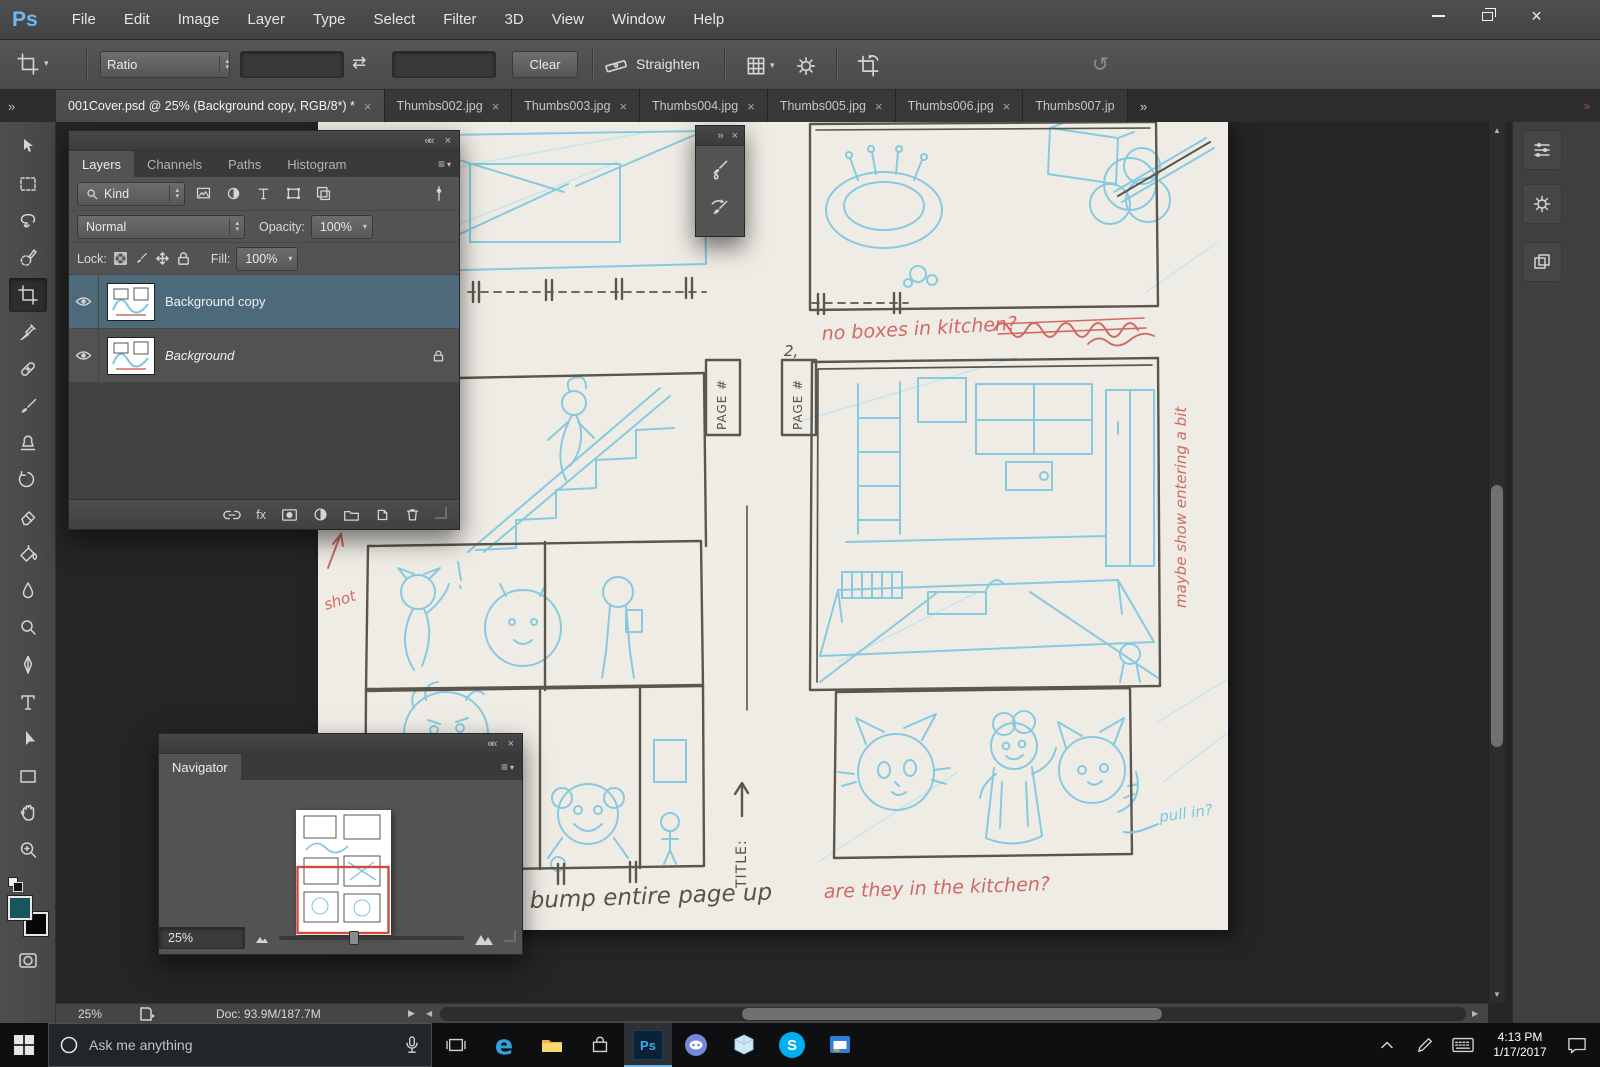 The height and width of the screenshot is (1067, 1600). I want to click on taskbar-icon-photoshop: Ps, so click(648, 1045).